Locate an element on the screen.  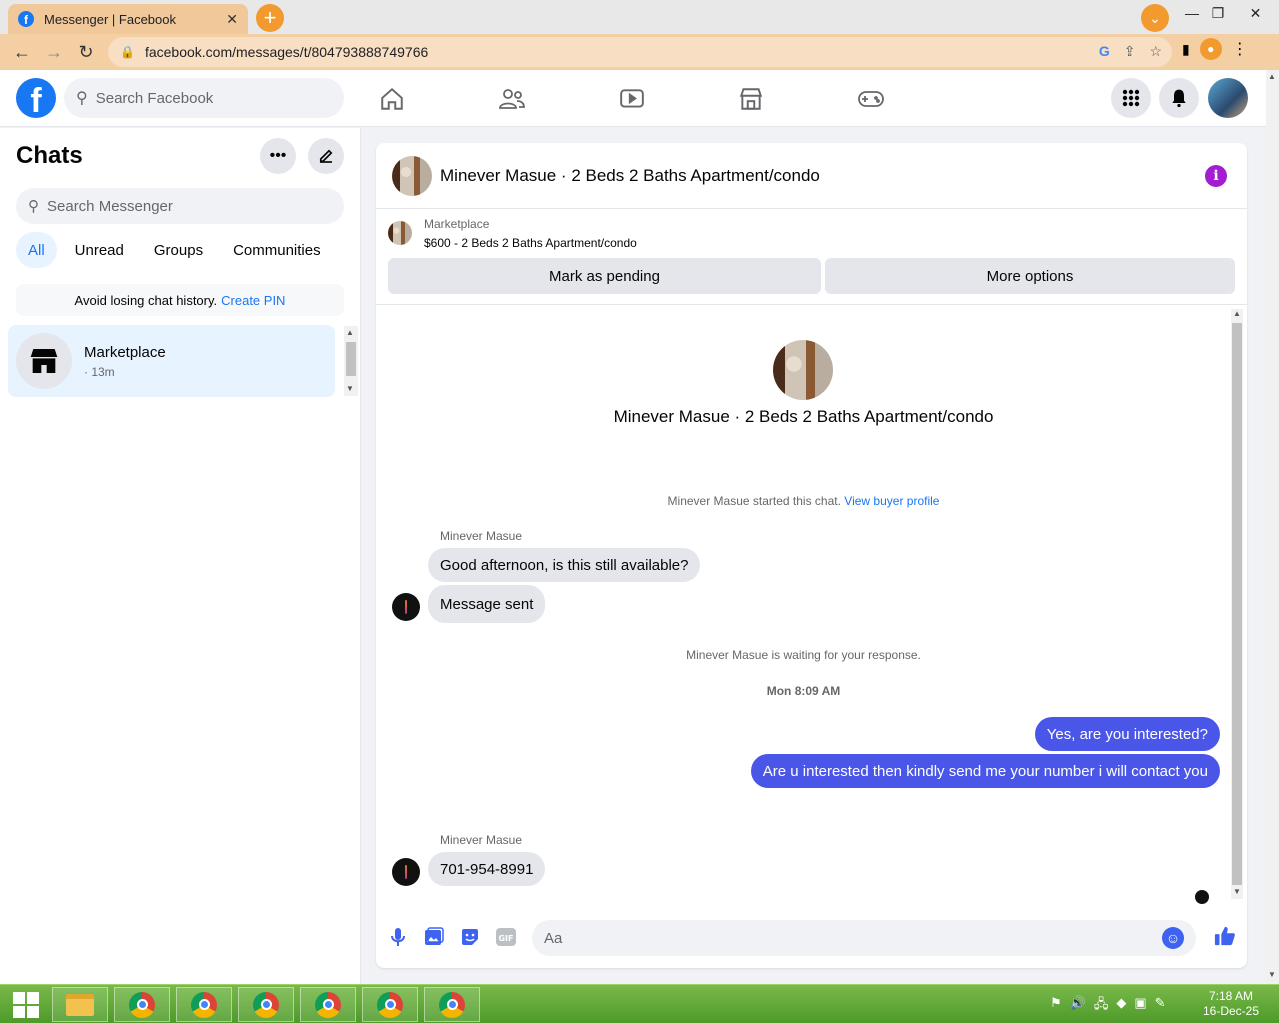
more-options-icon: ••• is located at coordinates (278, 156).